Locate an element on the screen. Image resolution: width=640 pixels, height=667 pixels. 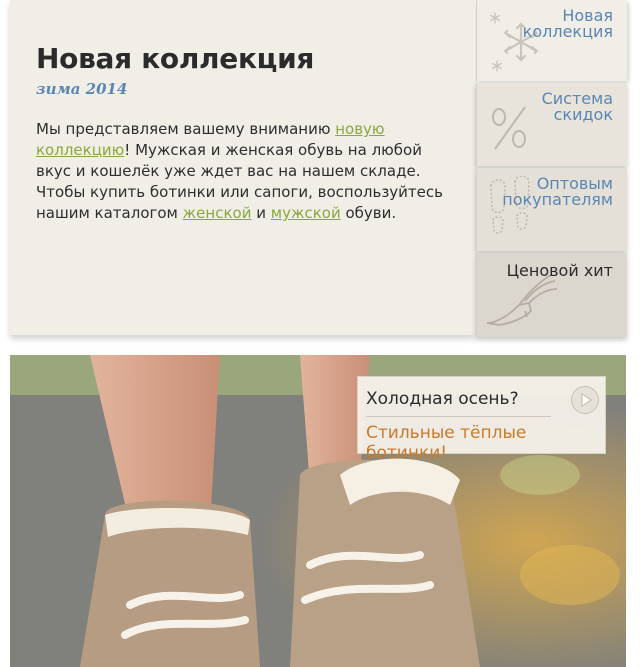
promo-divider is located at coordinates (458, 416).